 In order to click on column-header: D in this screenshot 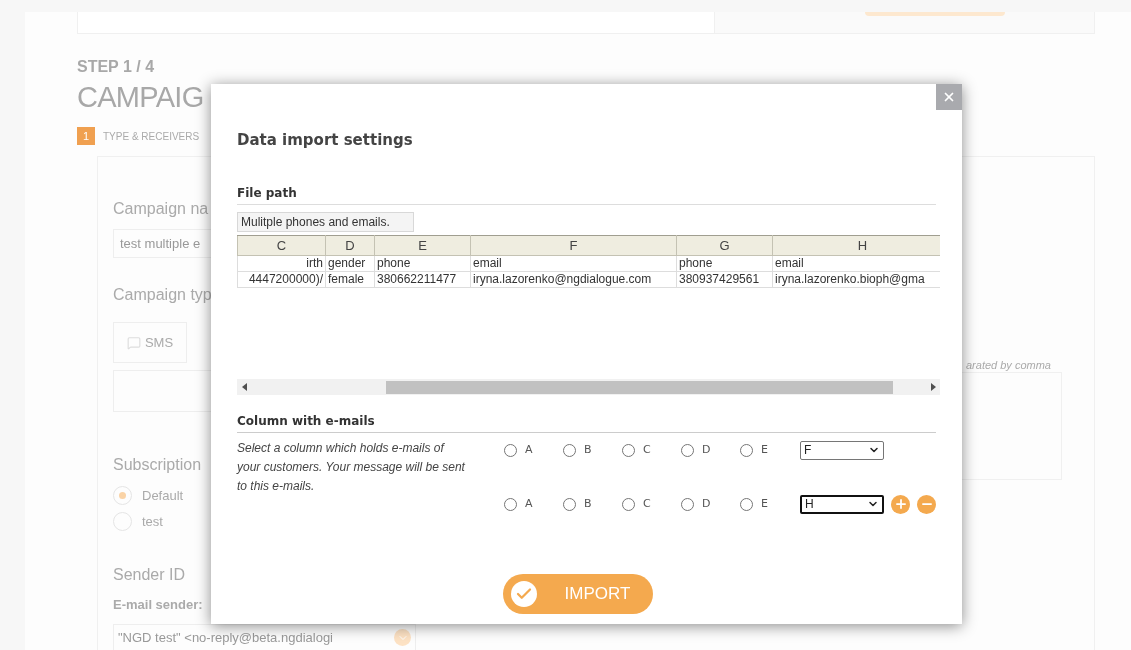, I will do `click(350, 245)`.